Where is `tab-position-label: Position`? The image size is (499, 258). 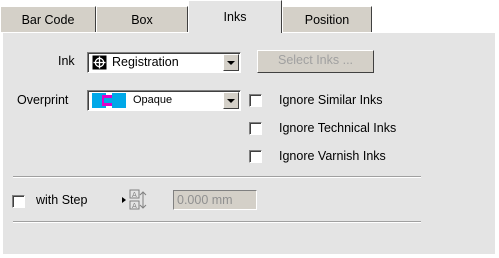
tab-position-label: Position is located at coordinates (327, 19).